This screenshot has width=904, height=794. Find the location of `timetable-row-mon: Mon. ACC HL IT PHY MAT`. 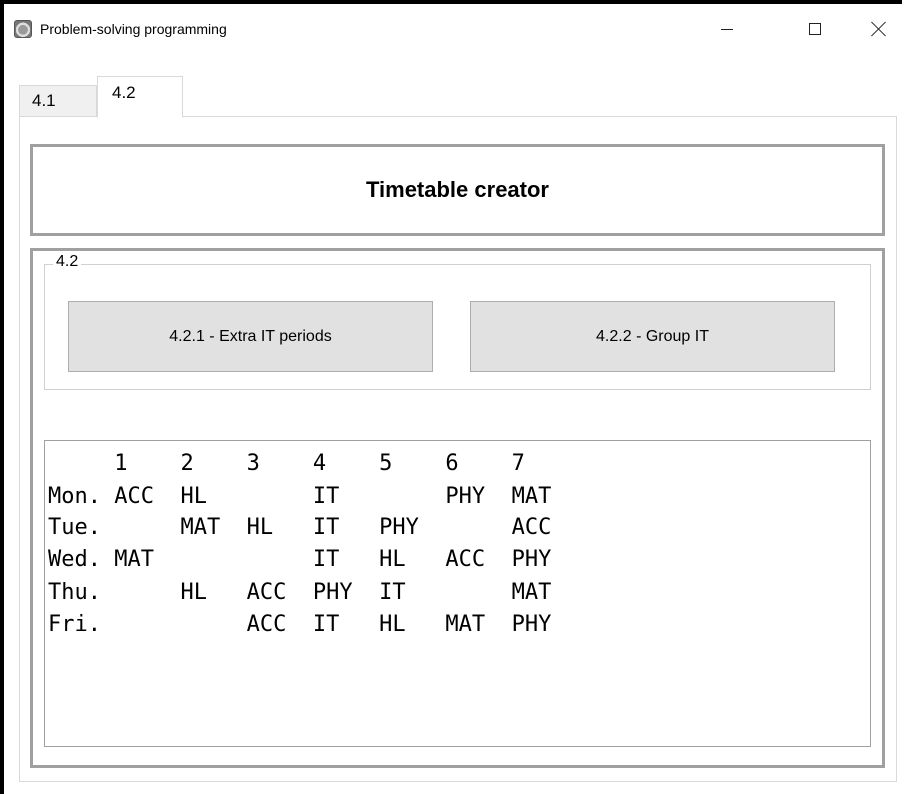

timetable-row-mon: Mon. ACC HL IT PHY MAT is located at coordinates (300, 496).